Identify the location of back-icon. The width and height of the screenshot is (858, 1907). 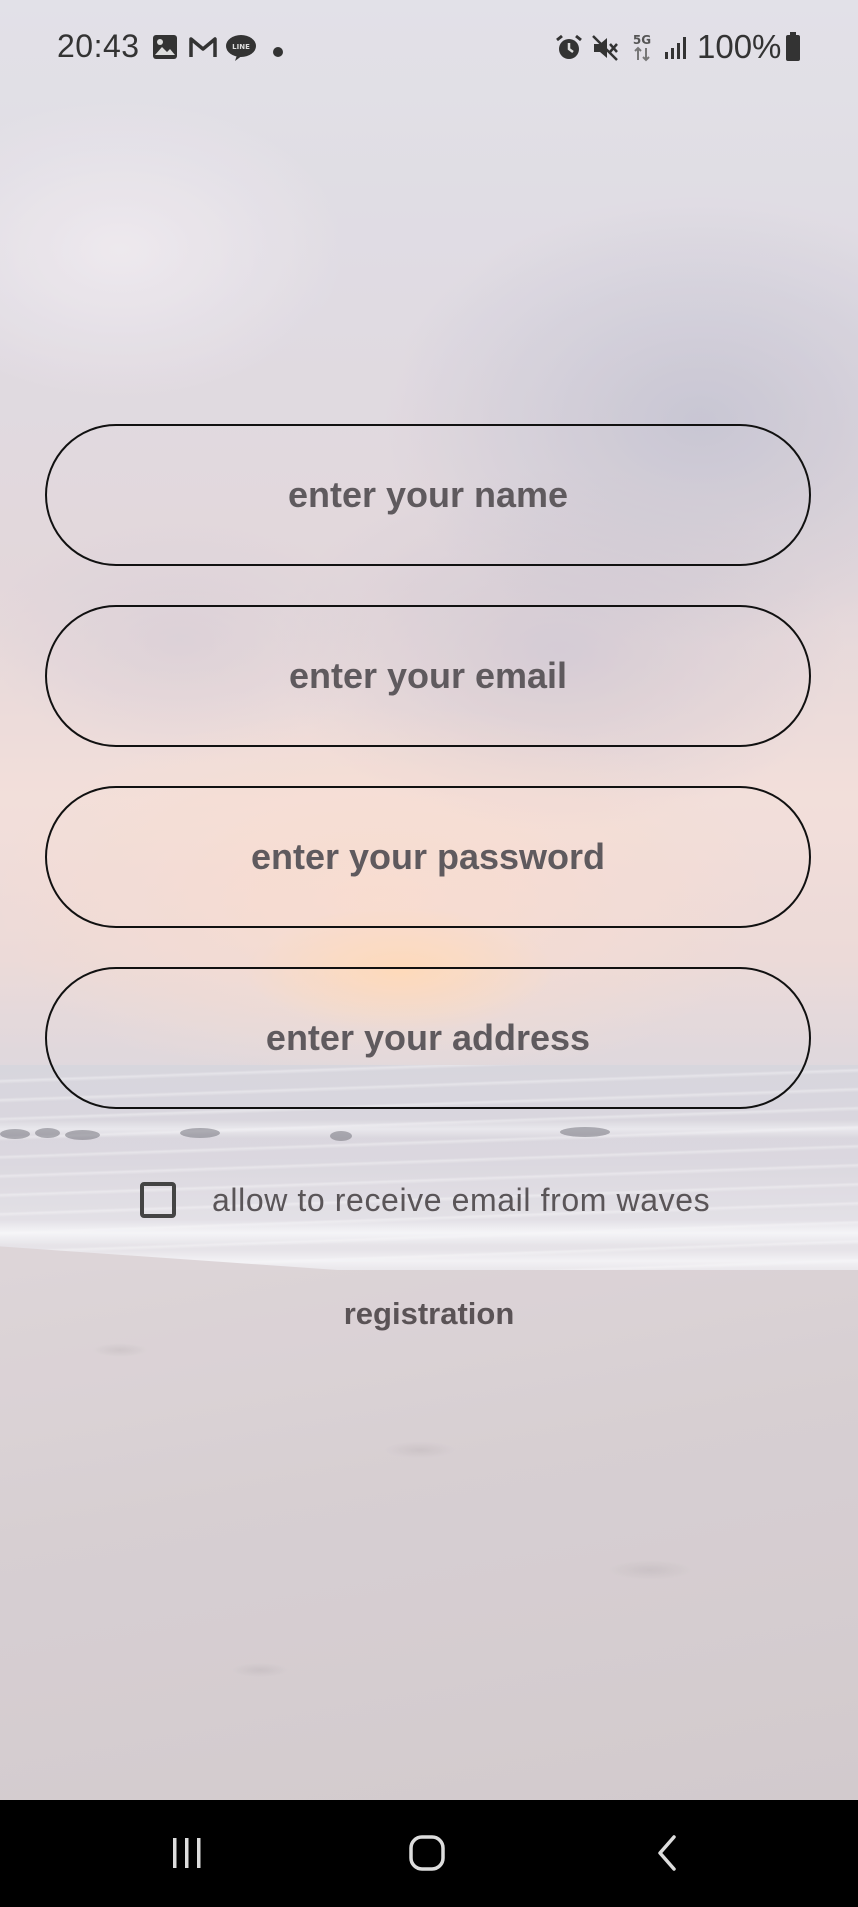
(667, 1855).